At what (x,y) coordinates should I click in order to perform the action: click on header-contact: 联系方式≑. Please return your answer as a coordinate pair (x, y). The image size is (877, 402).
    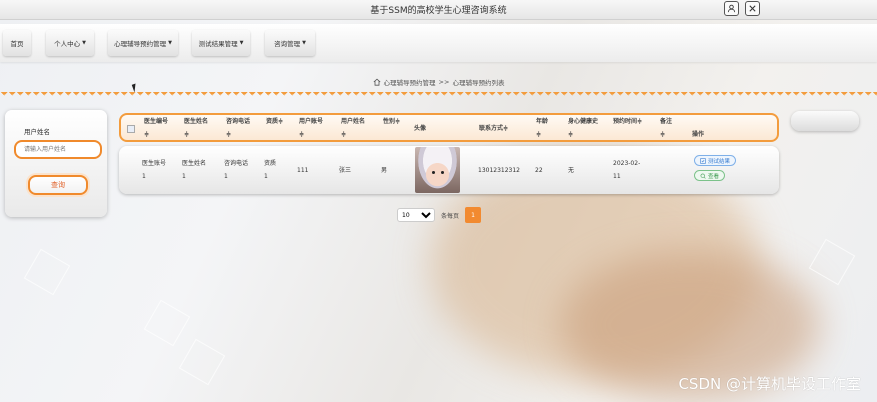
    Looking at the image, I should click on (493, 128).